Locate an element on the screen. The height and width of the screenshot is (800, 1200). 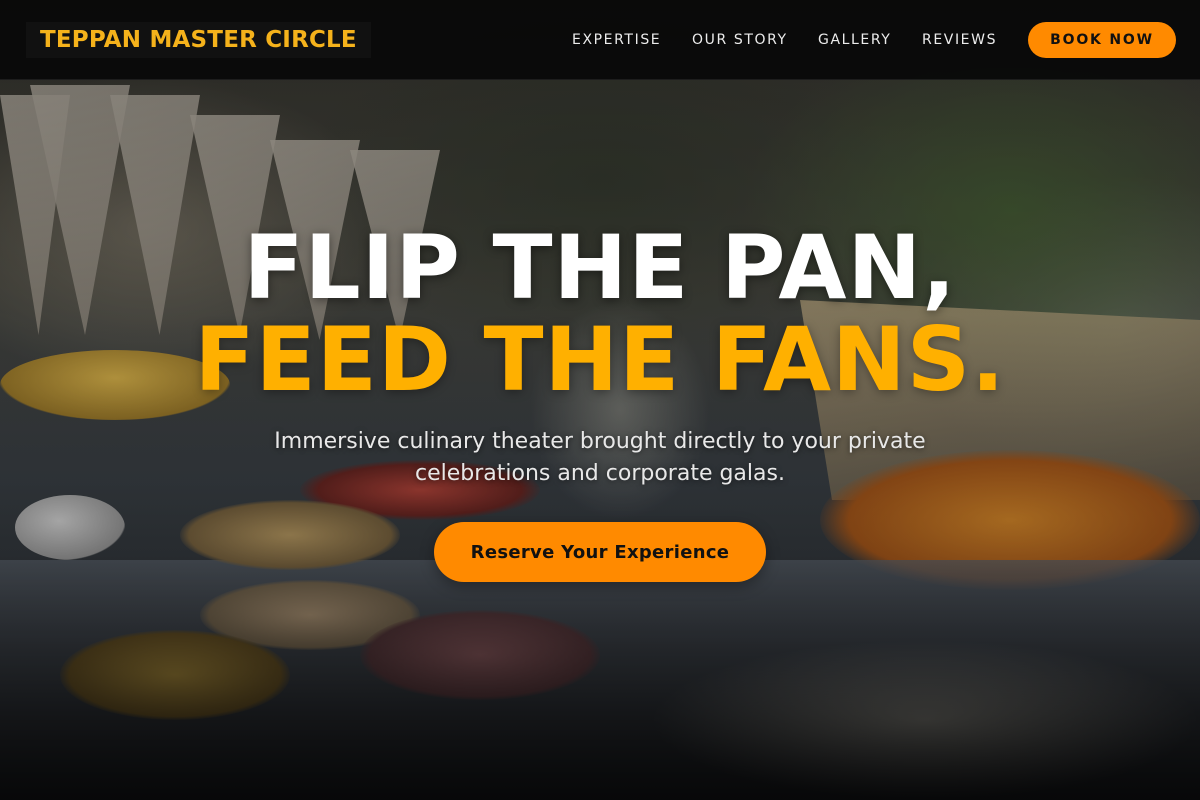
nav-link-reviews: REVIEWS is located at coordinates (959, 40).